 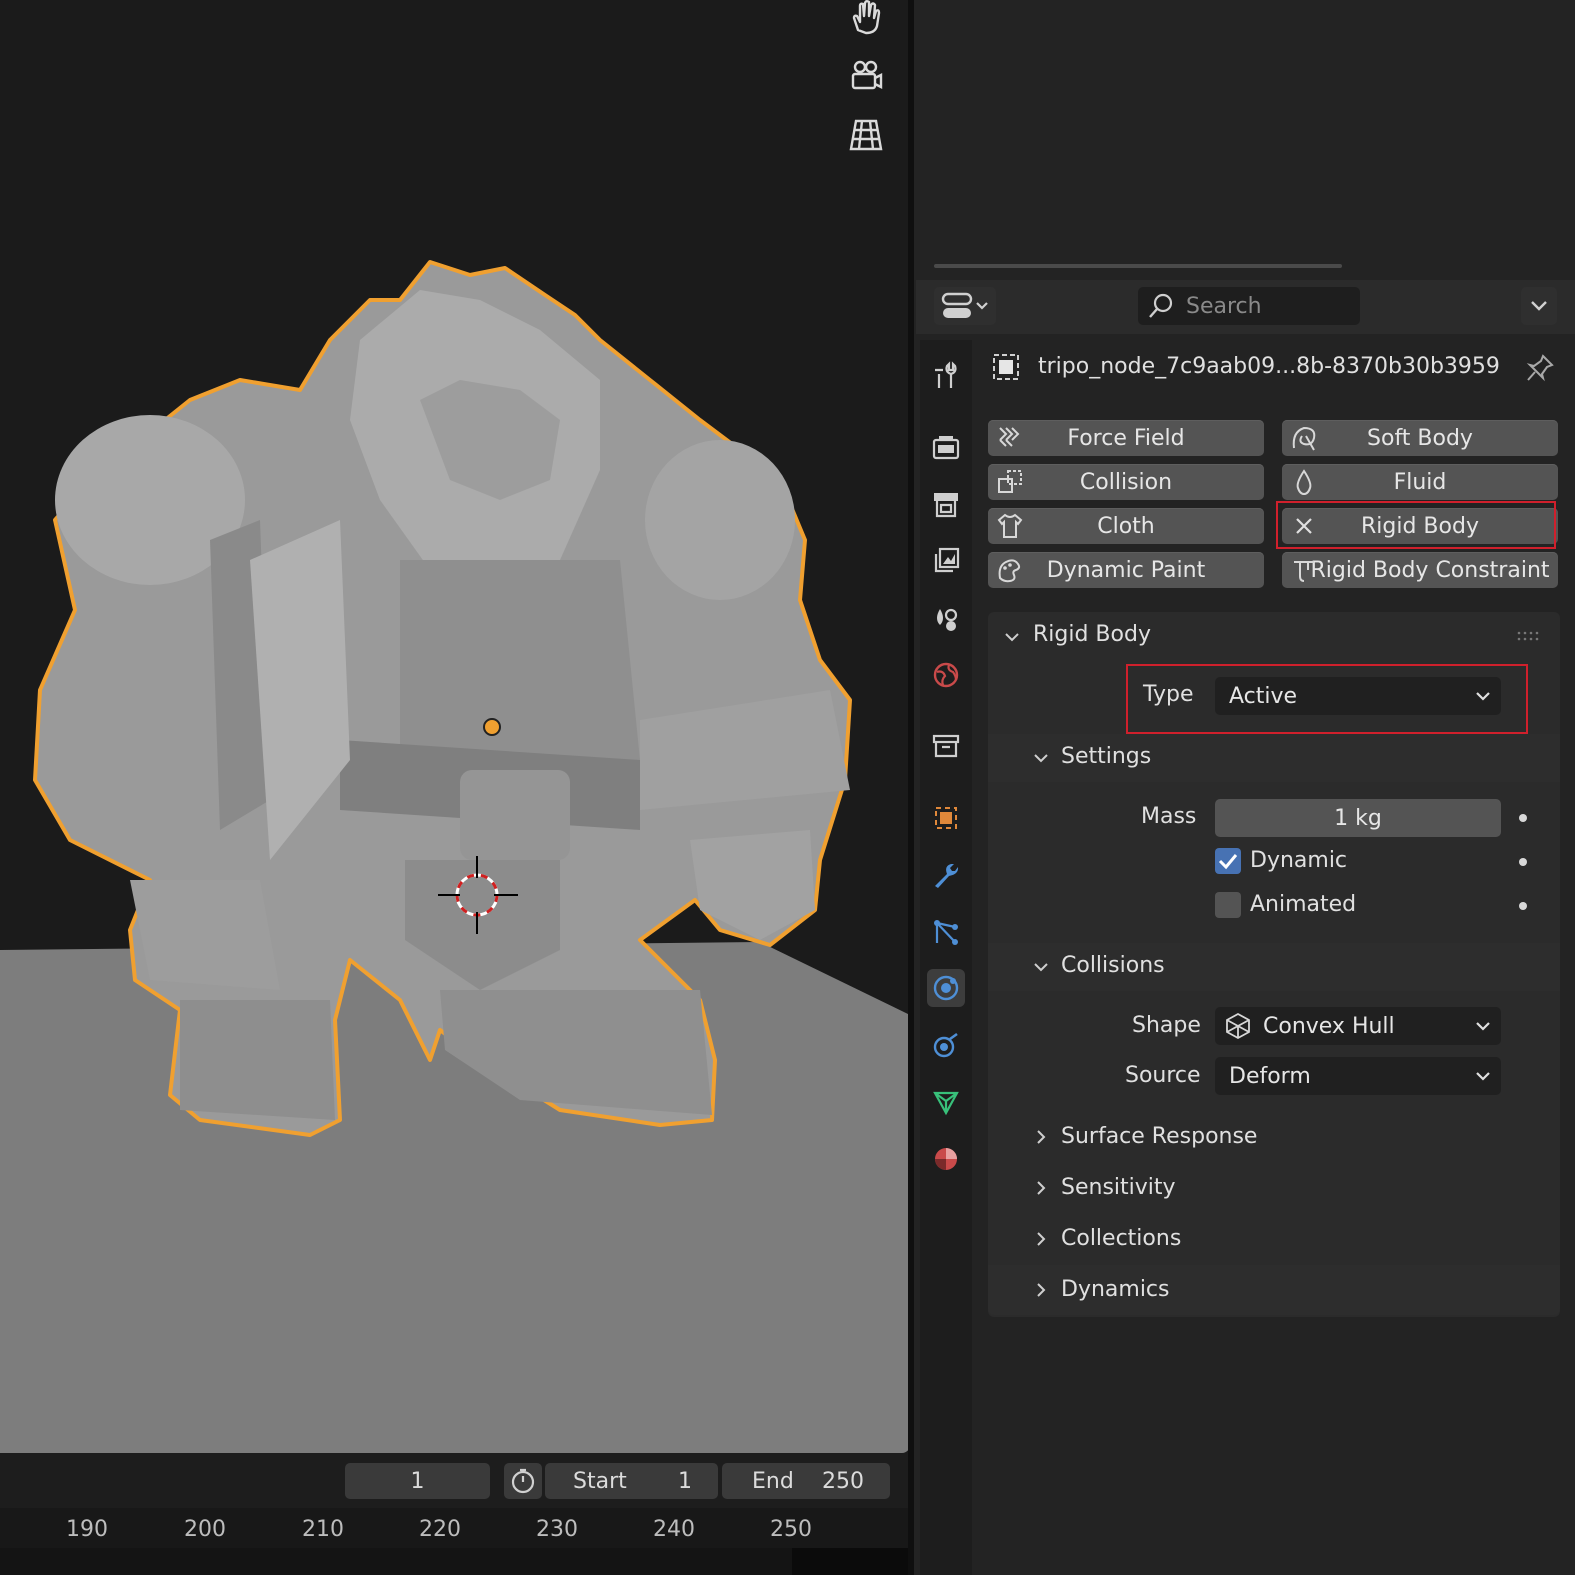 I want to click on shape-dropdown: Convex Hull, so click(x=1358, y=1026).